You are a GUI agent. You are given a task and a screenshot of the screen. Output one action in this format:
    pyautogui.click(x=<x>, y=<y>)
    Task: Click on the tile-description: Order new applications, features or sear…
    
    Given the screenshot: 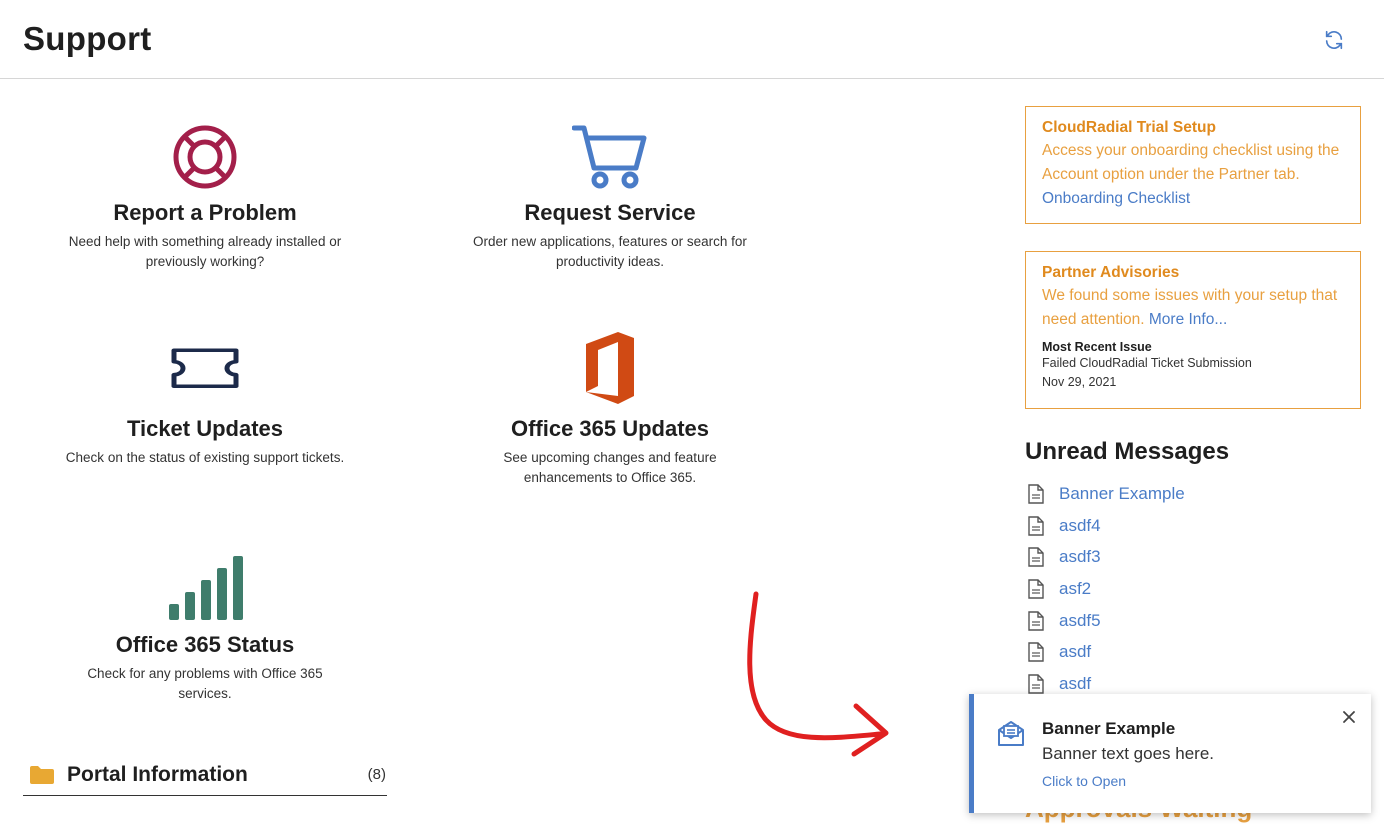 What is the action you would take?
    pyautogui.click(x=610, y=251)
    